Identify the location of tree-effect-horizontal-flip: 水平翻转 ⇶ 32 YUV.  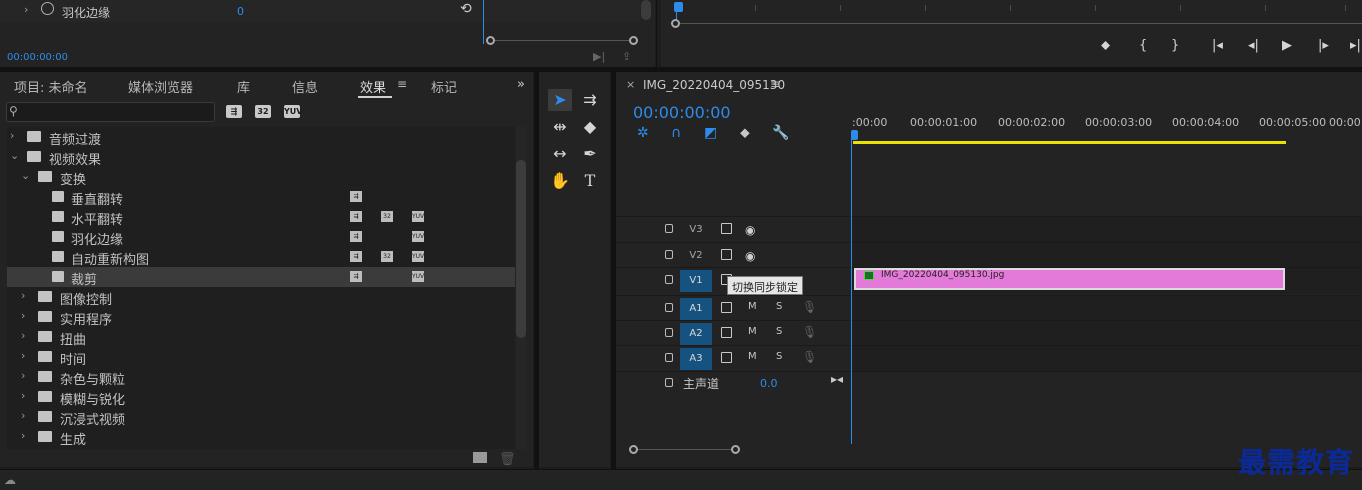
(261, 217).